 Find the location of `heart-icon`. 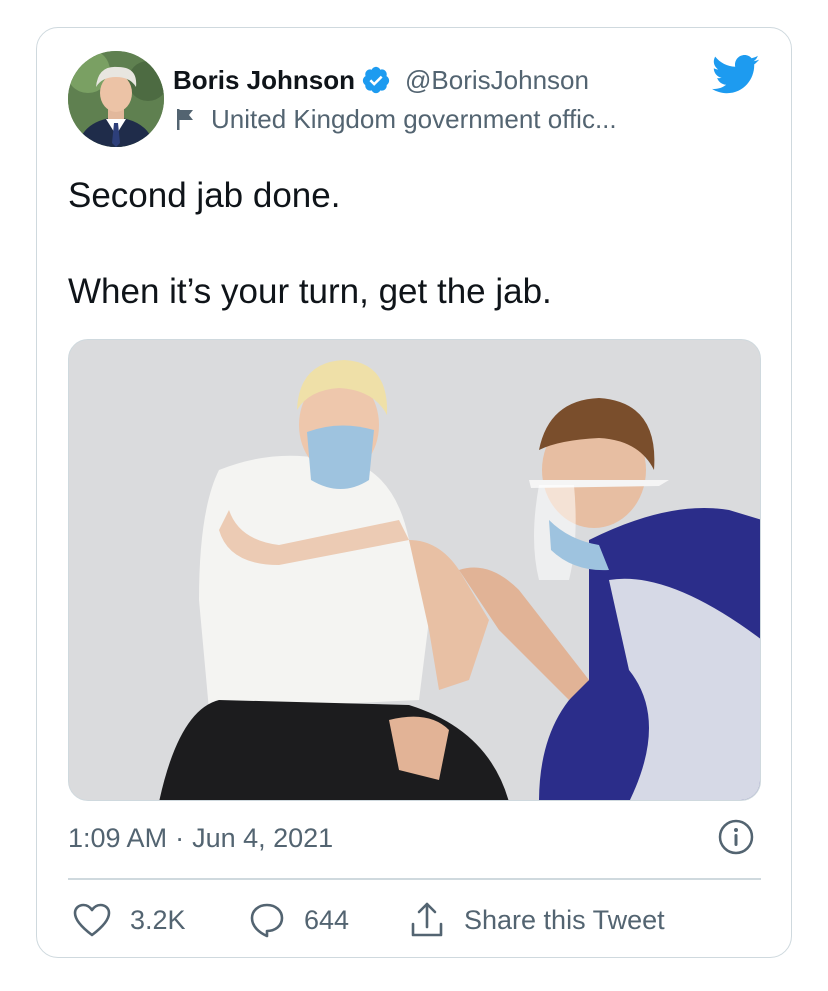

heart-icon is located at coordinates (92, 920).